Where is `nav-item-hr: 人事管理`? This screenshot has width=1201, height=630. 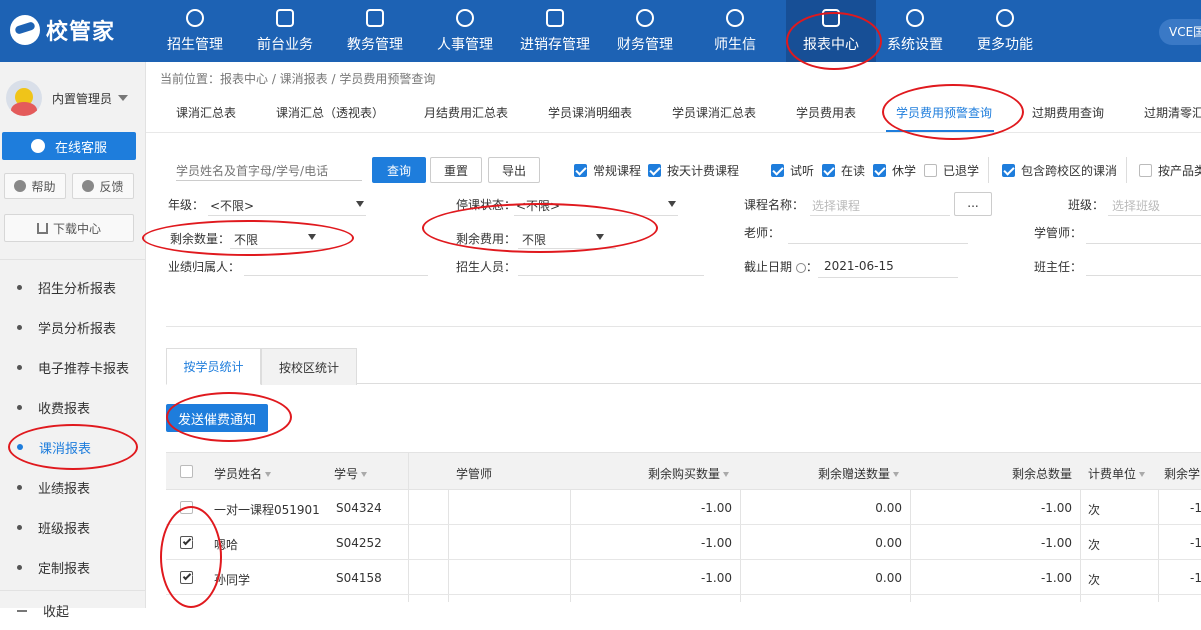 nav-item-hr: 人事管理 is located at coordinates (465, 31).